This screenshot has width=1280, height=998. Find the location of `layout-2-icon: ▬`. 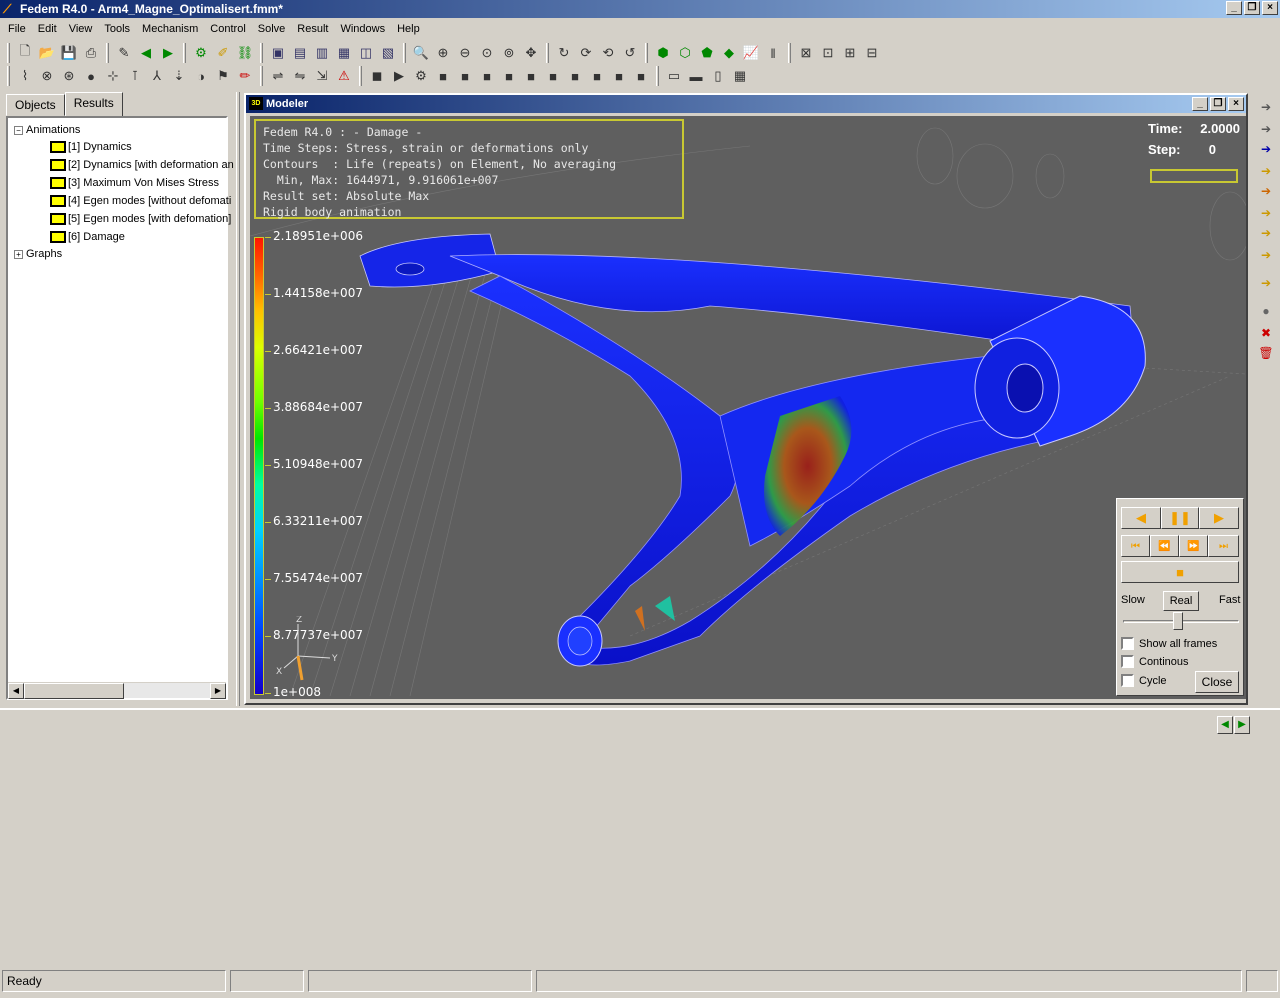

layout-2-icon: ▬ is located at coordinates (696, 76).